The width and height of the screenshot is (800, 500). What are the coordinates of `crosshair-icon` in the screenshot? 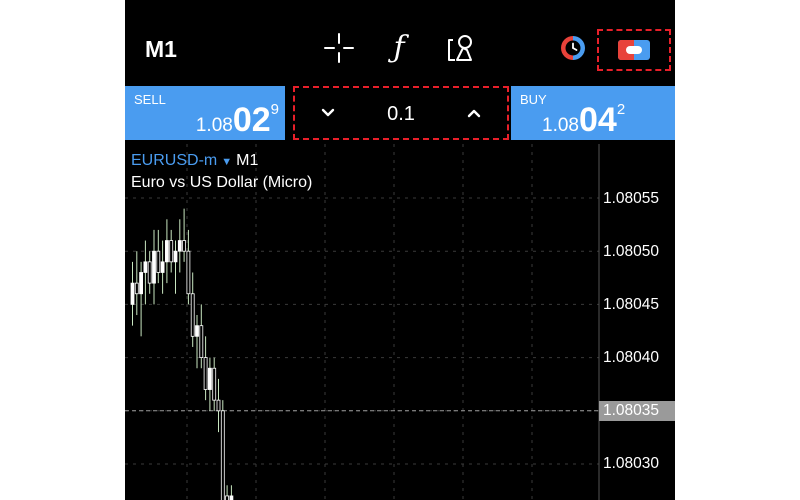 It's located at (339, 48).